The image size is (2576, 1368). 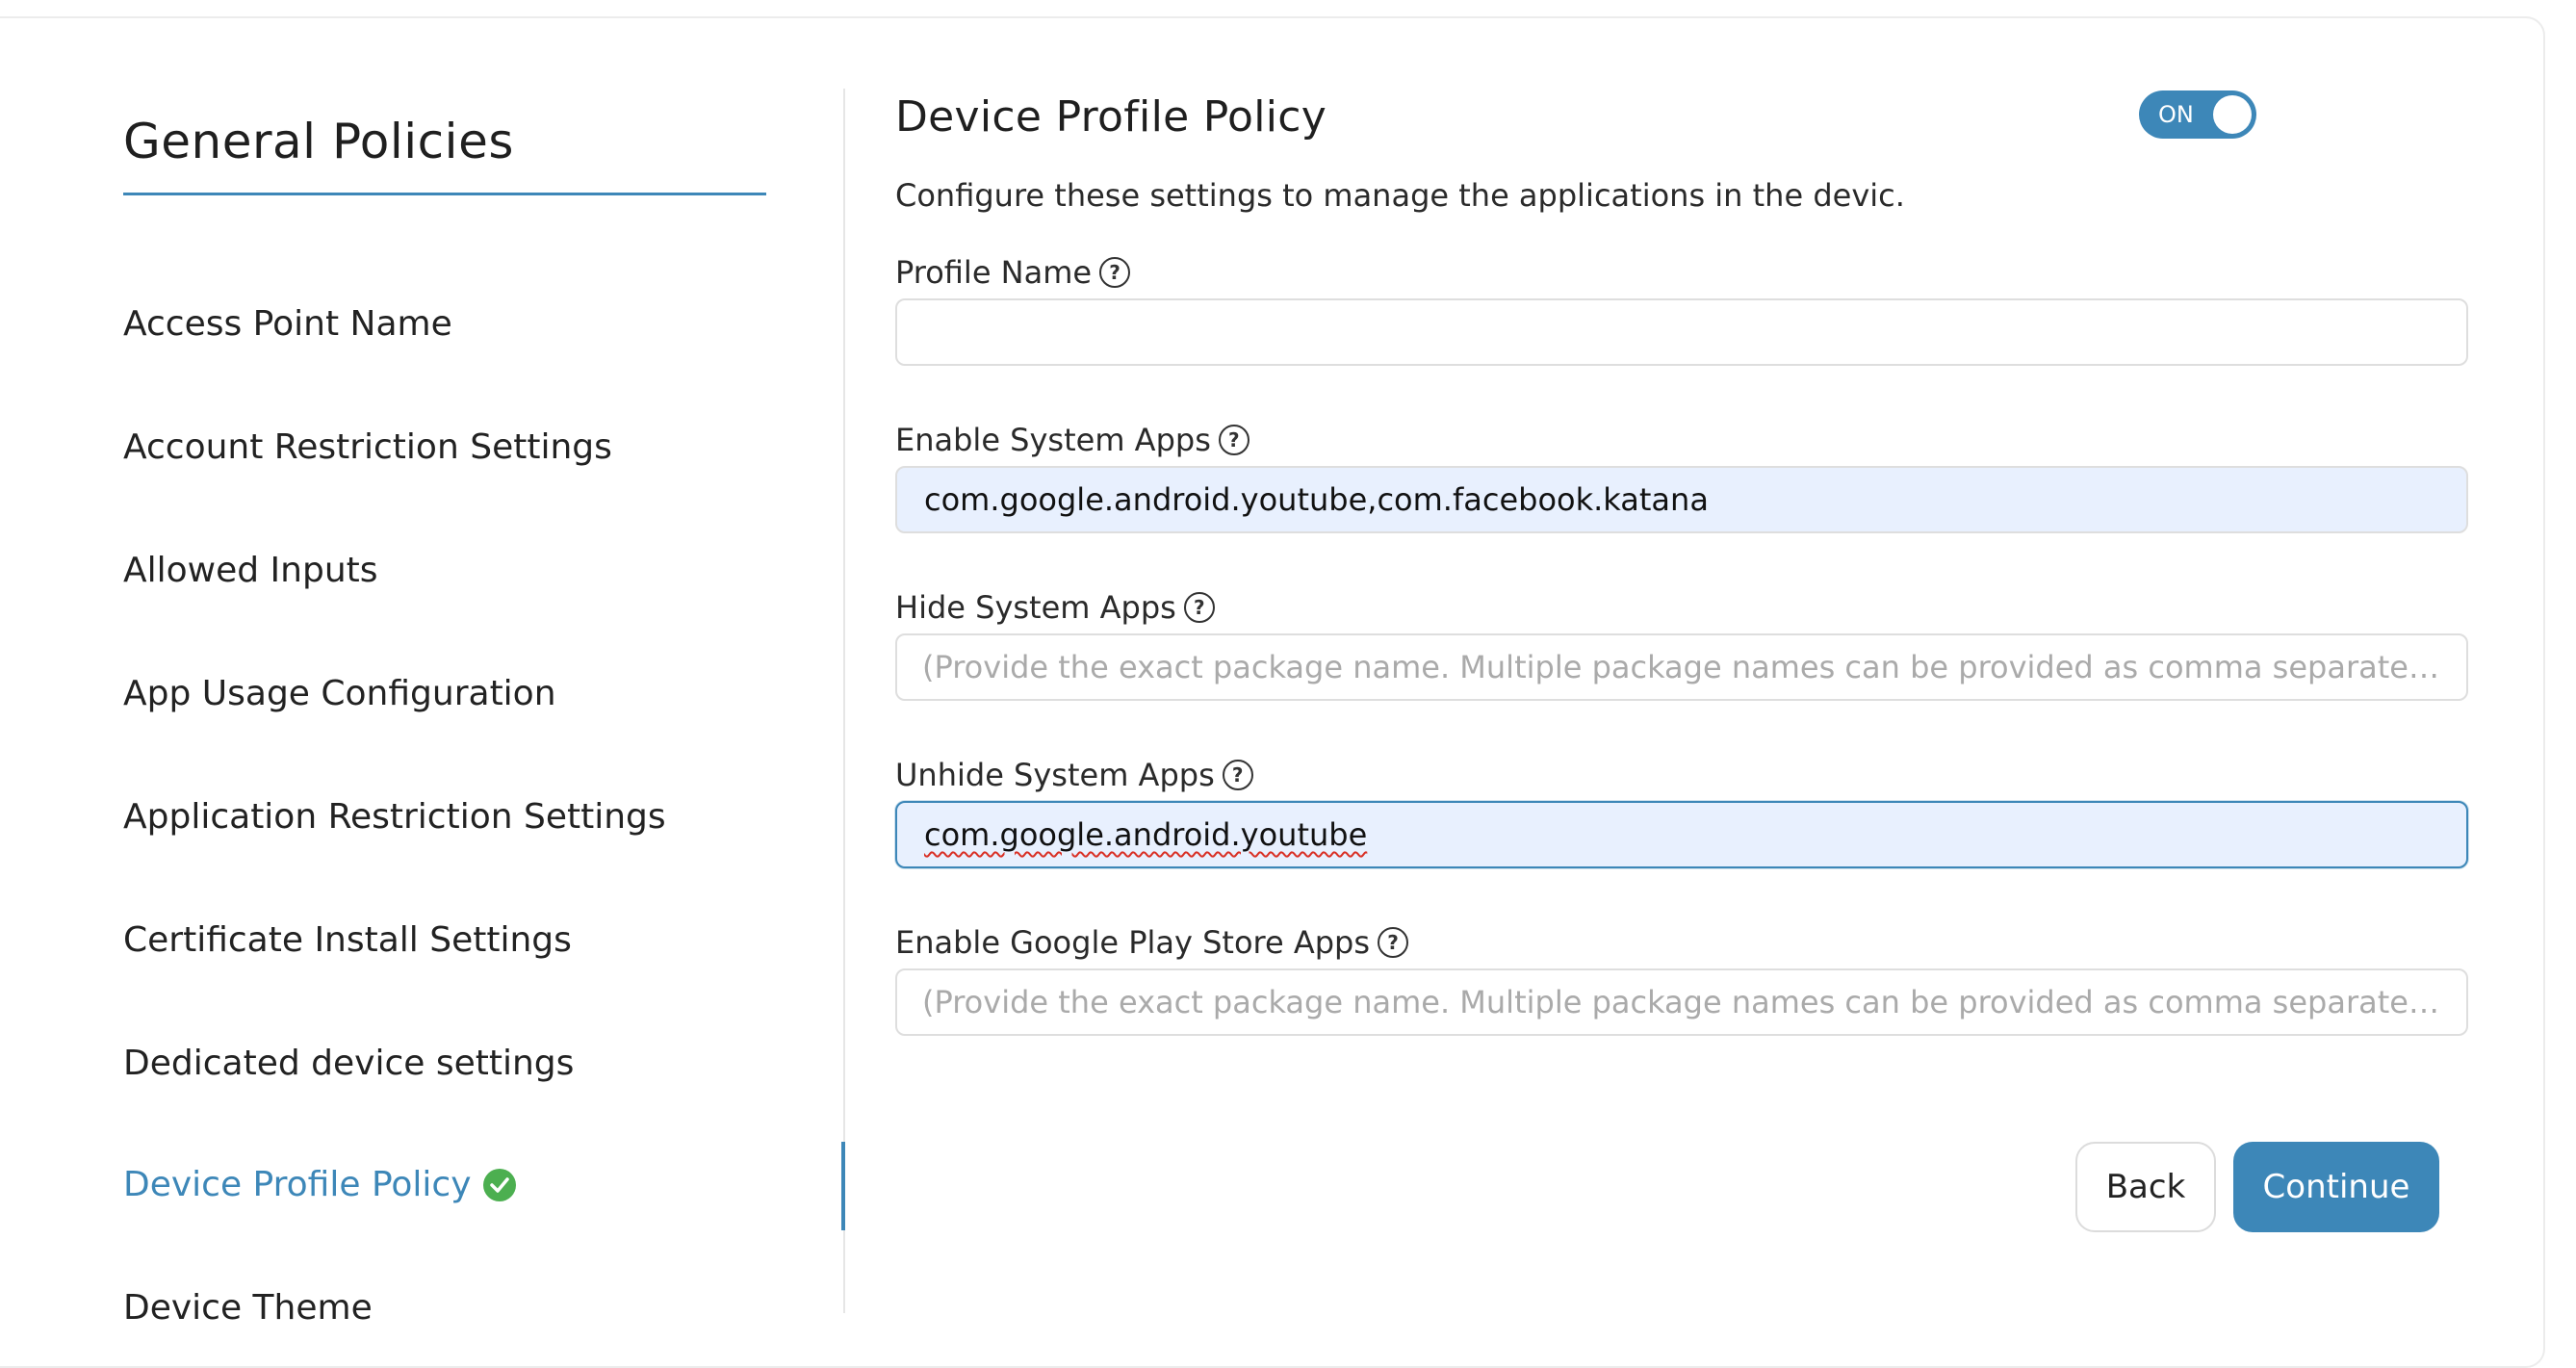 What do you see at coordinates (2198, 114) in the screenshot?
I see `policy-enable-toggle: ON` at bounding box center [2198, 114].